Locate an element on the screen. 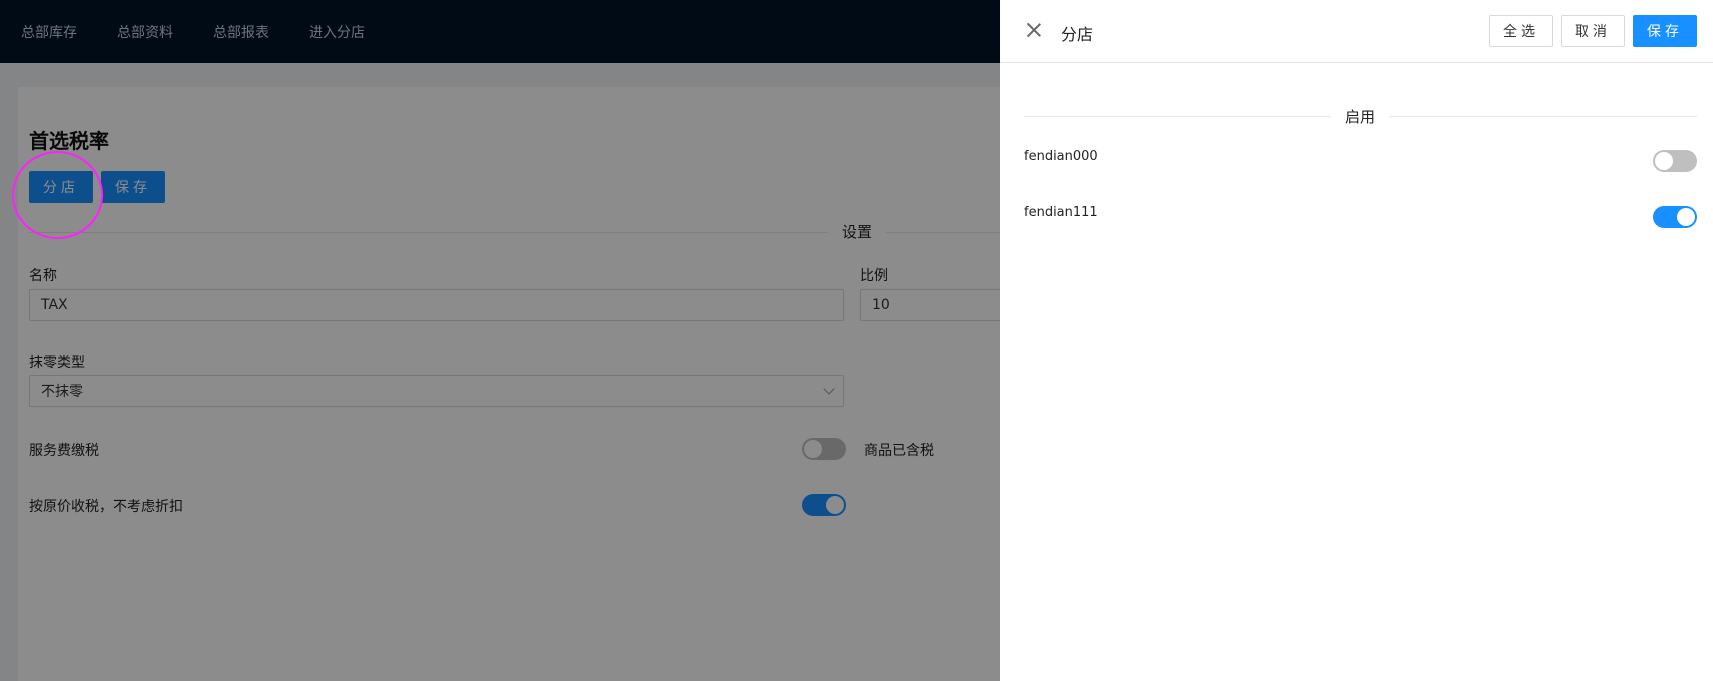 The height and width of the screenshot is (681, 1713). branch-name: fendian111 is located at coordinates (1061, 212).